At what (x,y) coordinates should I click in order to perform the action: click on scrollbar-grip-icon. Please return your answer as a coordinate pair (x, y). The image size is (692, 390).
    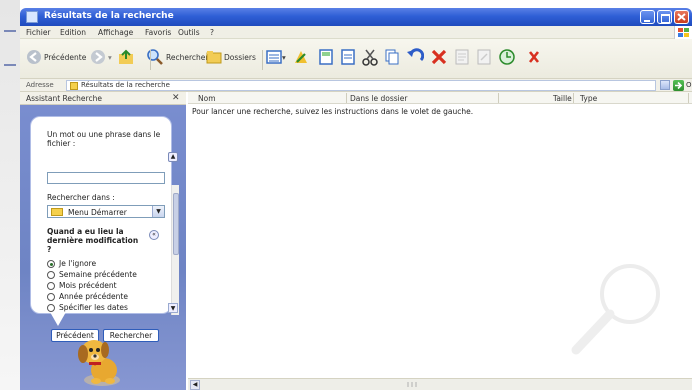
    Looking at the image, I should click on (413, 384).